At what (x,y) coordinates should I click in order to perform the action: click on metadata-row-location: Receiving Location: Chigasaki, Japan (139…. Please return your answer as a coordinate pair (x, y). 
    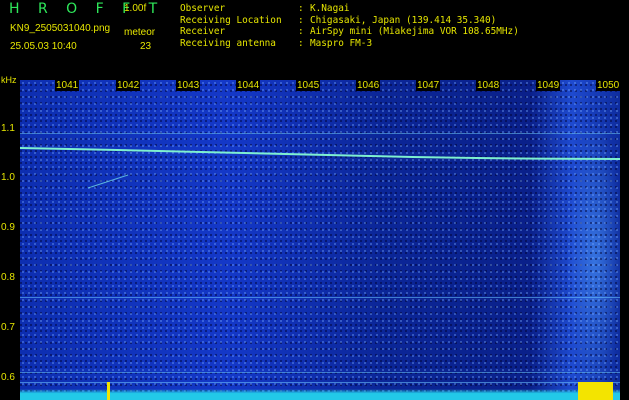
    Looking at the image, I should click on (338, 20).